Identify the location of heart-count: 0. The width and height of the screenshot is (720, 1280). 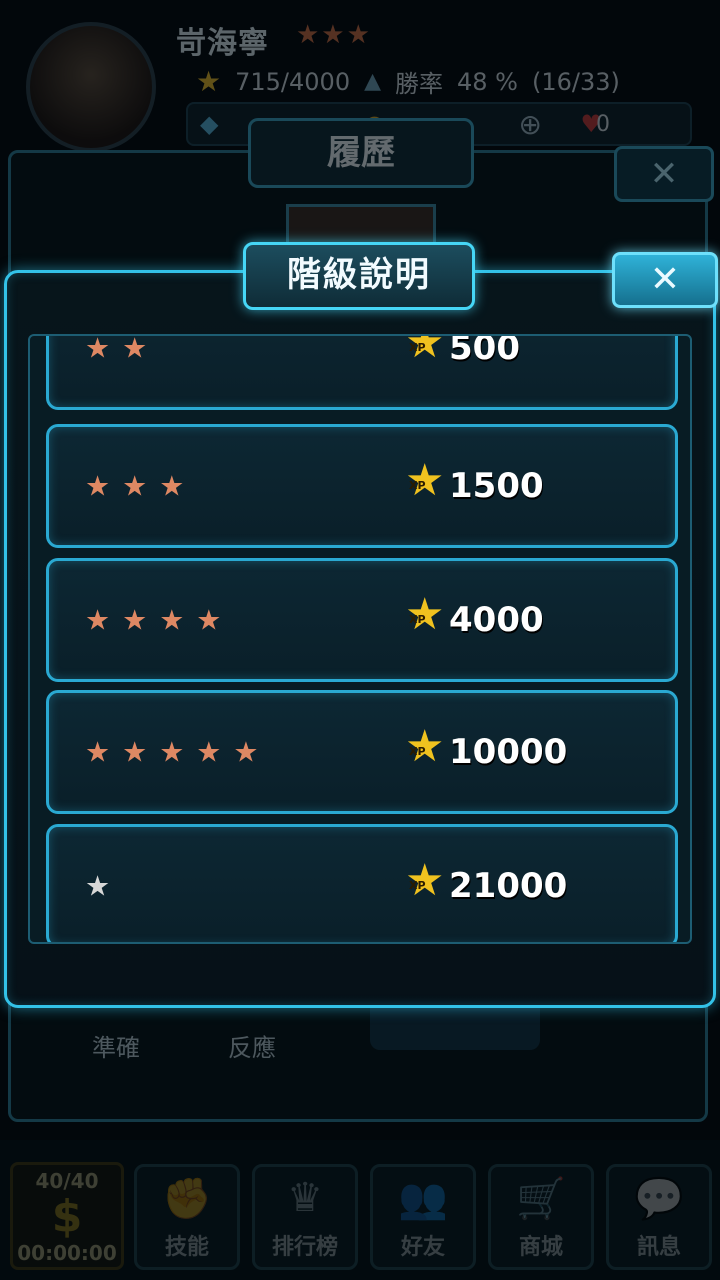
(603, 124).